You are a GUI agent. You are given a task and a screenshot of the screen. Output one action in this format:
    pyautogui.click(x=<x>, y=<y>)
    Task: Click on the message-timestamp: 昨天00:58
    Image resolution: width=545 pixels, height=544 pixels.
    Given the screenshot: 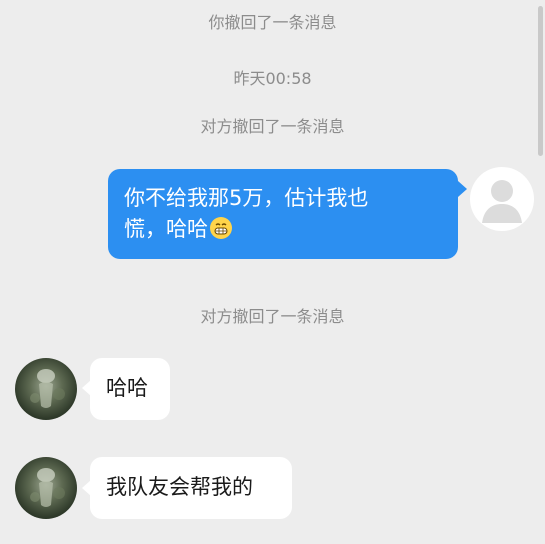 What is the action you would take?
    pyautogui.click(x=272, y=78)
    